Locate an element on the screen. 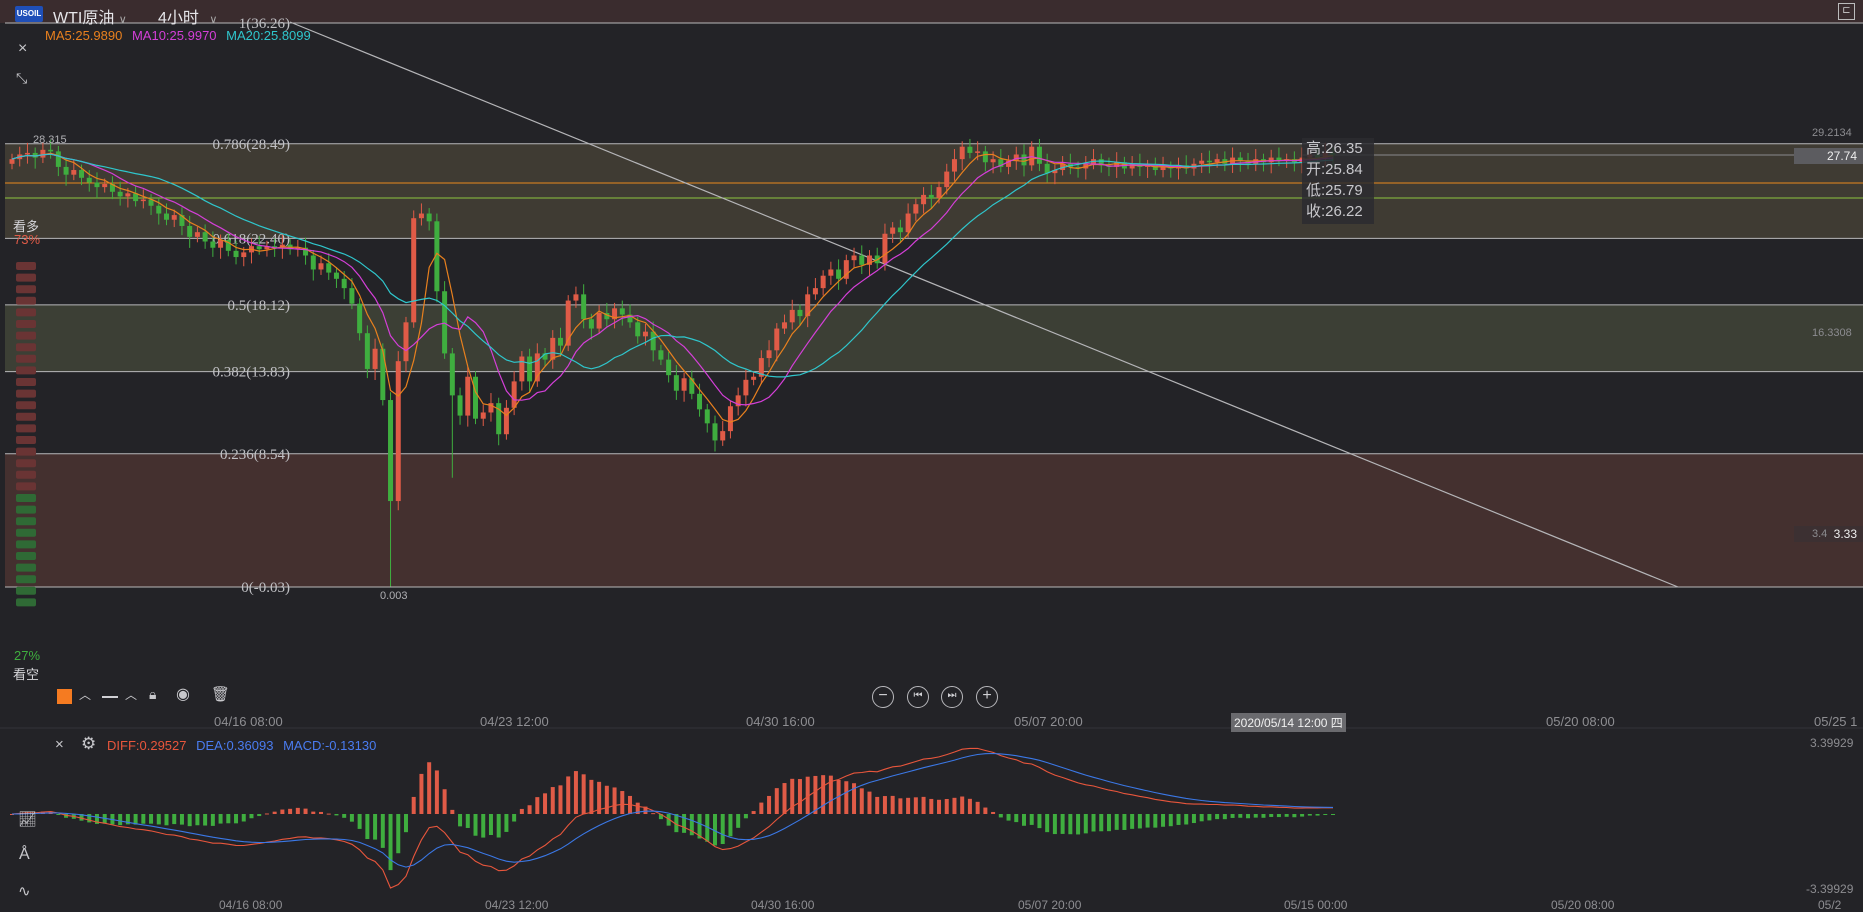 Image resolution: width=1863 pixels, height=912 pixels. macd-scale-bottom: -3.39929 is located at coordinates (1830, 889).